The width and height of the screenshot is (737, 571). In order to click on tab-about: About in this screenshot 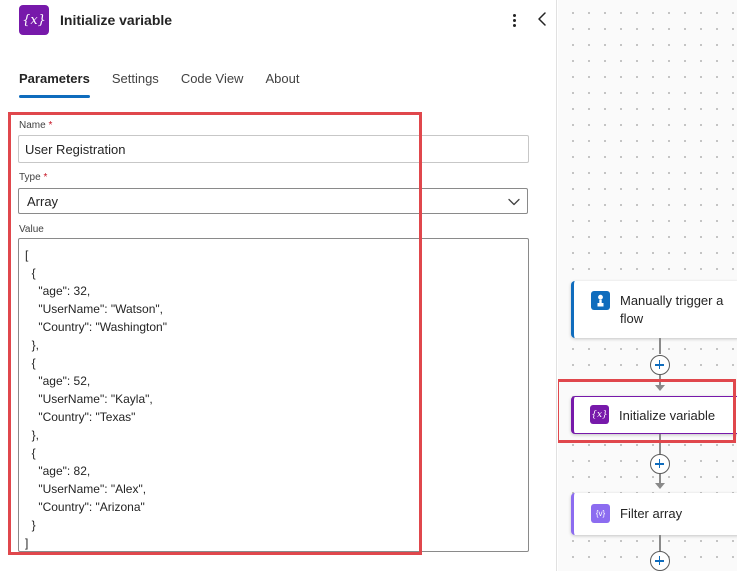, I will do `click(282, 85)`.